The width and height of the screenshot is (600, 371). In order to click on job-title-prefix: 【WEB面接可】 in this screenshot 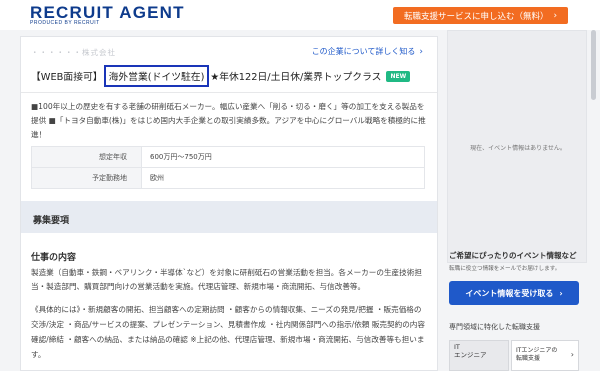, I will do `click(67, 77)`.